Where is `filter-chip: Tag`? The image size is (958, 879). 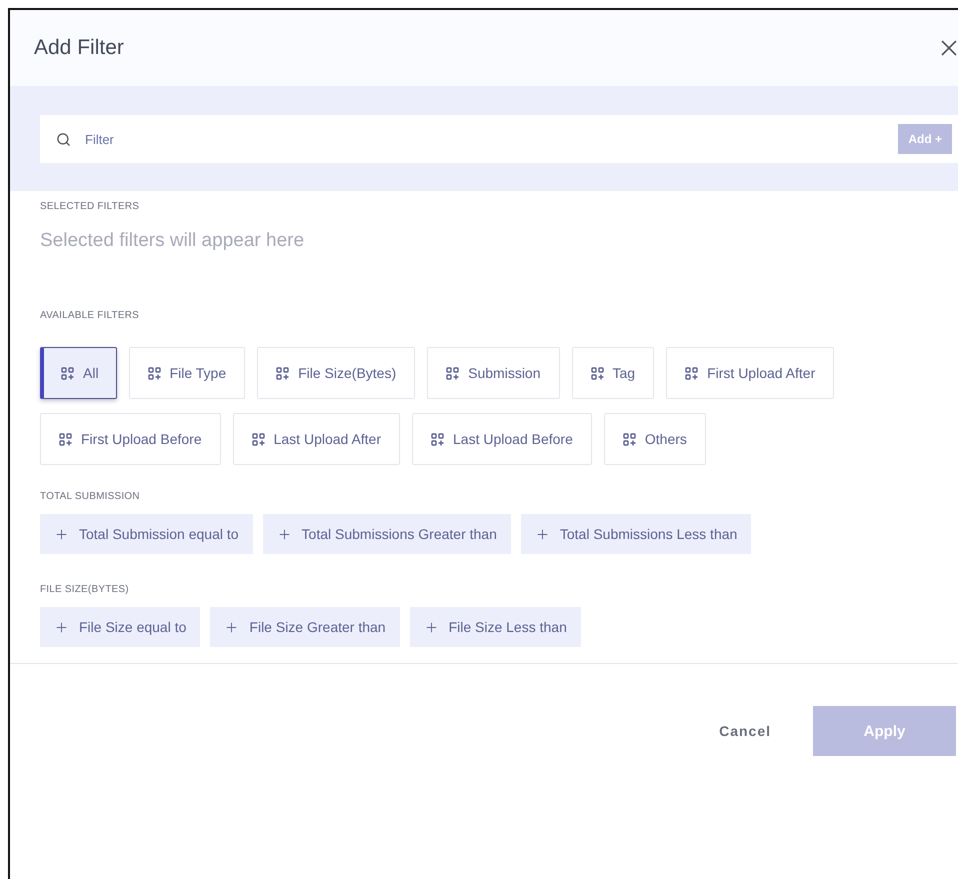
filter-chip: Tag is located at coordinates (613, 373).